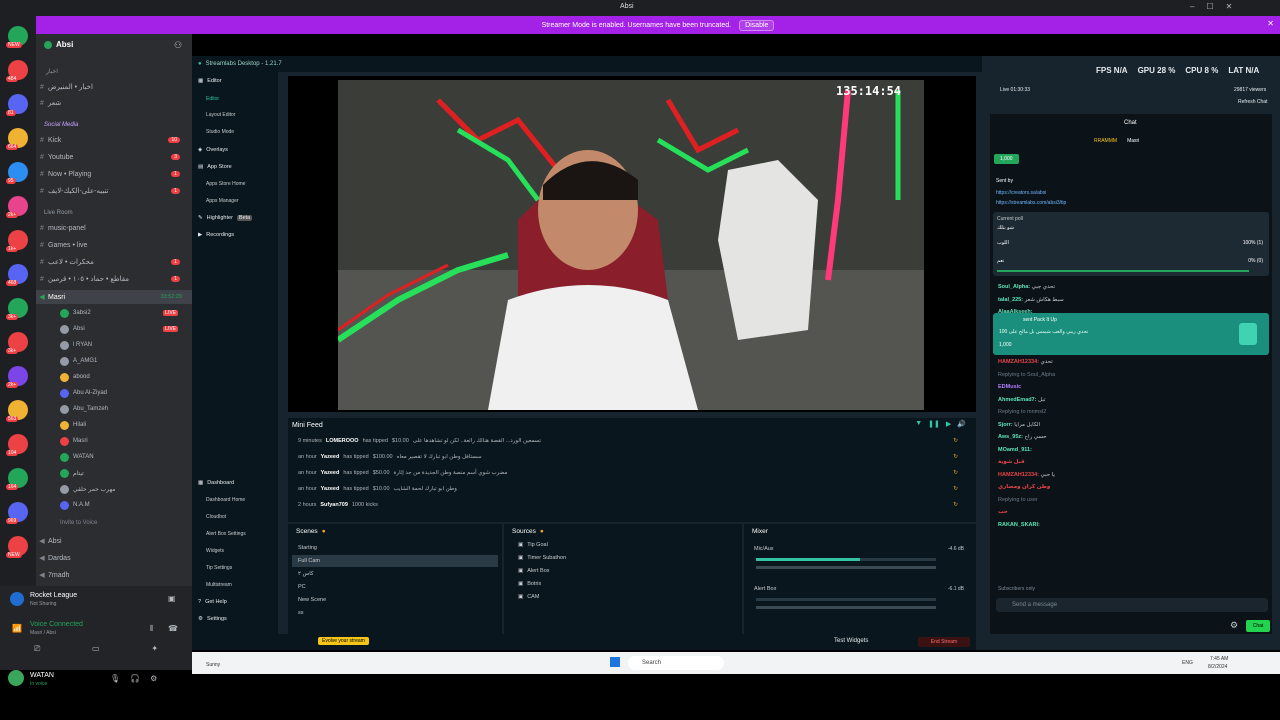  What do you see at coordinates (114, 558) in the screenshot?
I see `voice-channel-item: ◀ Dardas` at bounding box center [114, 558].